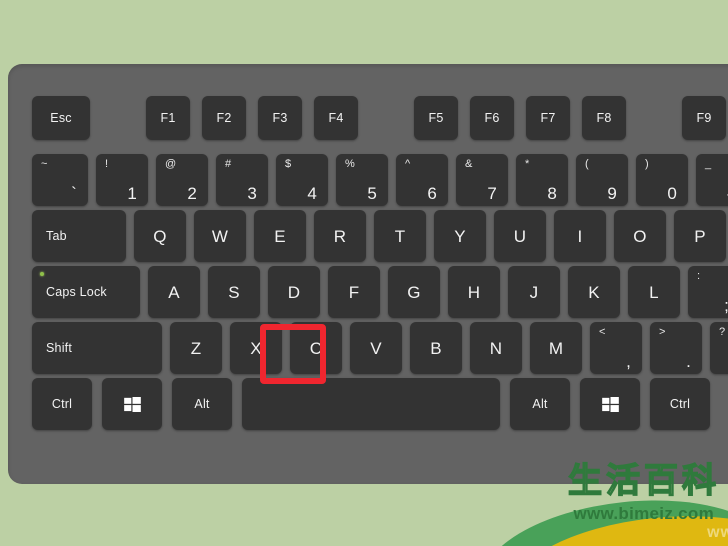 The height and width of the screenshot is (546, 728). Describe the element at coordinates (220, 236) in the screenshot. I see `key-w: W` at that location.